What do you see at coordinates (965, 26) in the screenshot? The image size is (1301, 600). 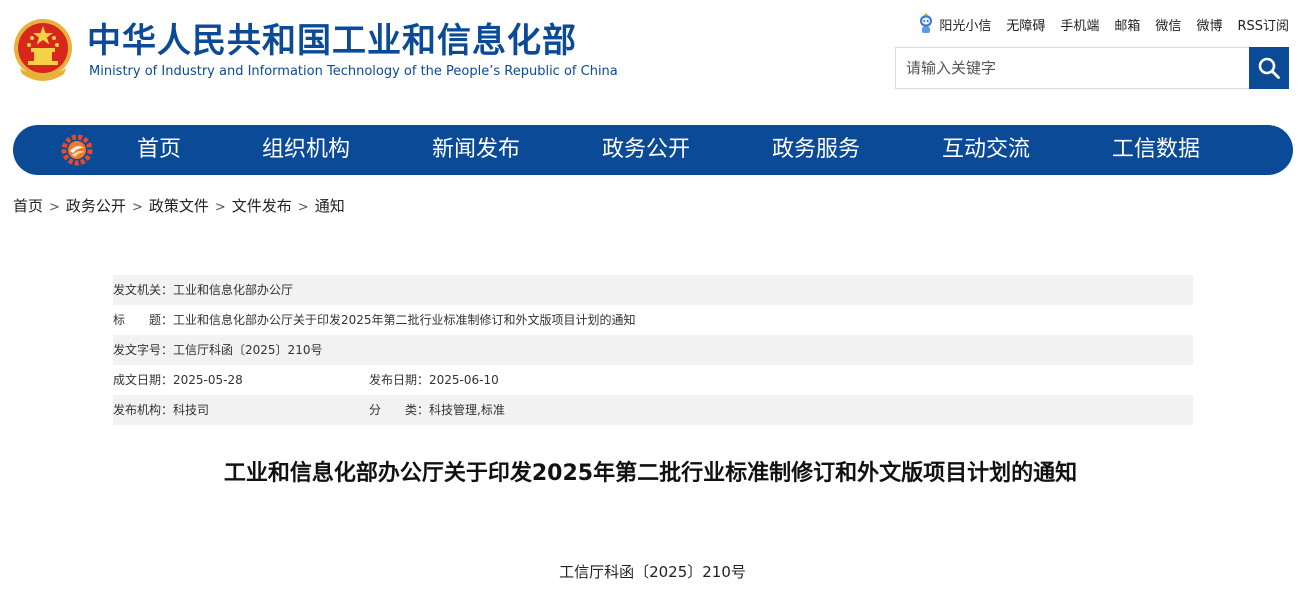 I see `top-link-label: 阳光小信` at bounding box center [965, 26].